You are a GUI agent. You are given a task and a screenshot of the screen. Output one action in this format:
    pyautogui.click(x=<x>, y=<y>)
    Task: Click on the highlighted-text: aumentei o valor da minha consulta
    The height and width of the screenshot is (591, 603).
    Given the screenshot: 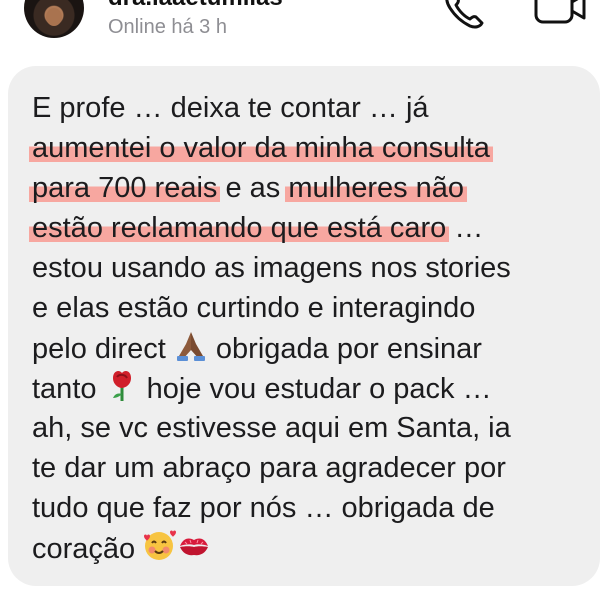 What is the action you would take?
    pyautogui.click(x=261, y=148)
    